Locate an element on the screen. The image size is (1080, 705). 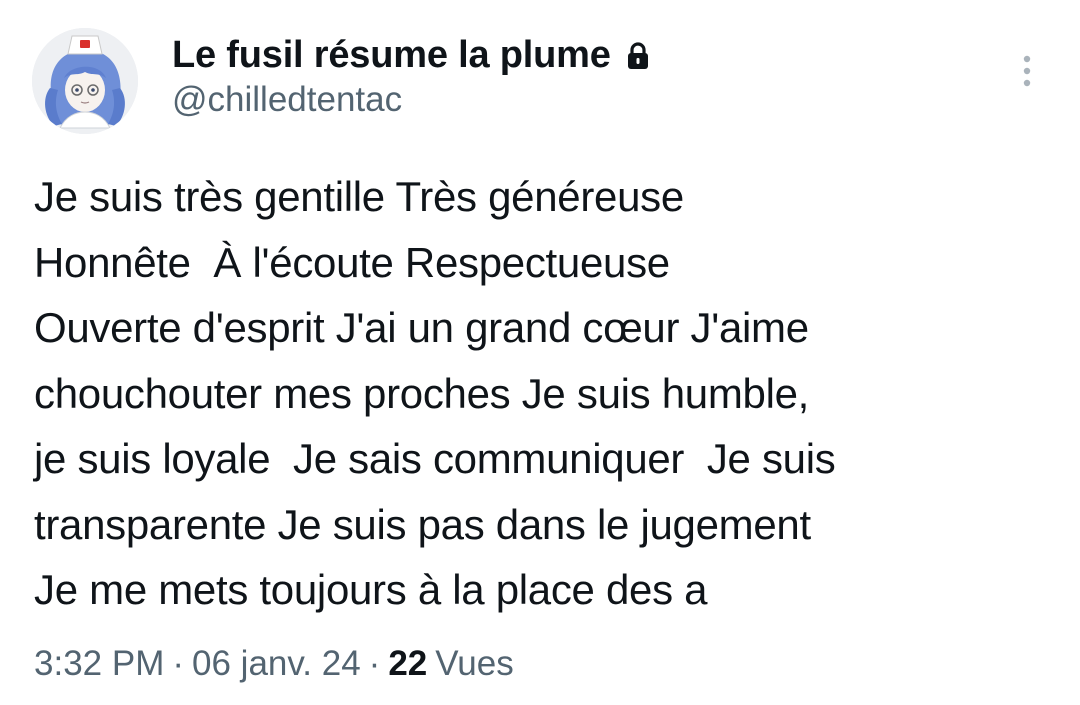
tweet-time: 3:32 PM is located at coordinates (99, 664).